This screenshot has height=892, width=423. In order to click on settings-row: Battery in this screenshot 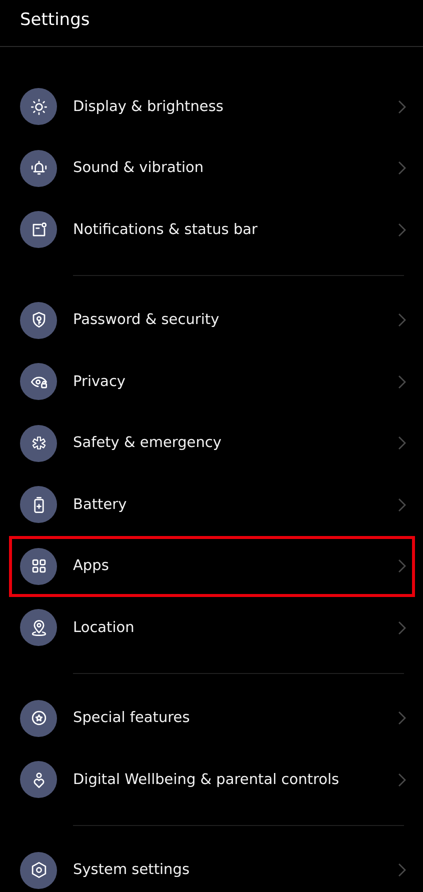, I will do `click(212, 505)`.